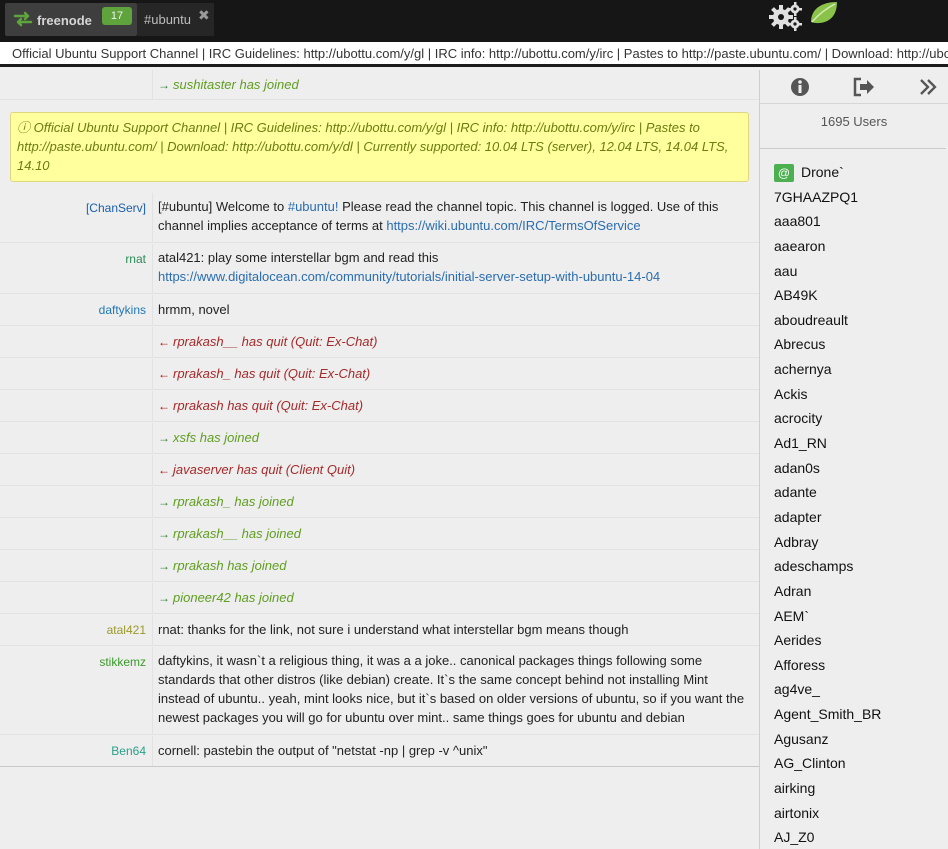 This screenshot has width=948, height=849. Describe the element at coordinates (859, 689) in the screenshot. I see `user-list-item: ag4ve_` at that location.